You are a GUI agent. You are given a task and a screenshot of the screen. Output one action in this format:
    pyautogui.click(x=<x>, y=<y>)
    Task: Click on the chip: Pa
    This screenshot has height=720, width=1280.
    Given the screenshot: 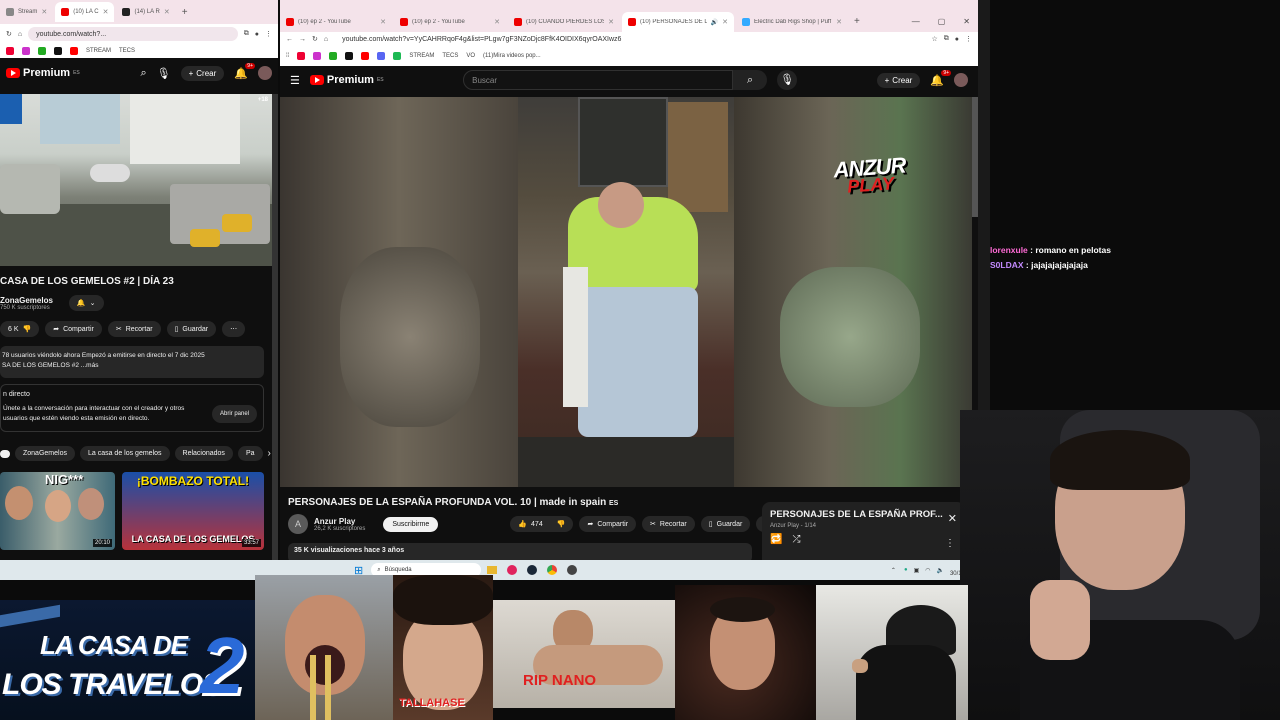 What is the action you would take?
    pyautogui.click(x=250, y=453)
    